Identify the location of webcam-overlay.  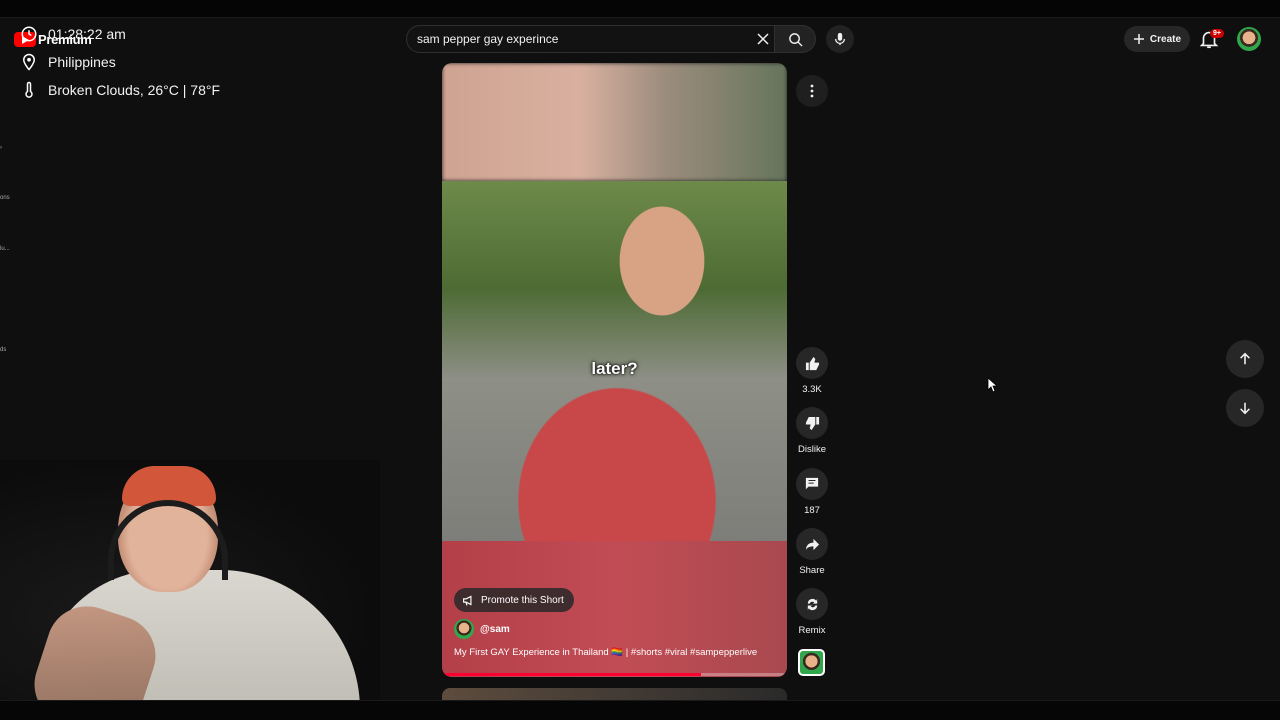
(190, 590).